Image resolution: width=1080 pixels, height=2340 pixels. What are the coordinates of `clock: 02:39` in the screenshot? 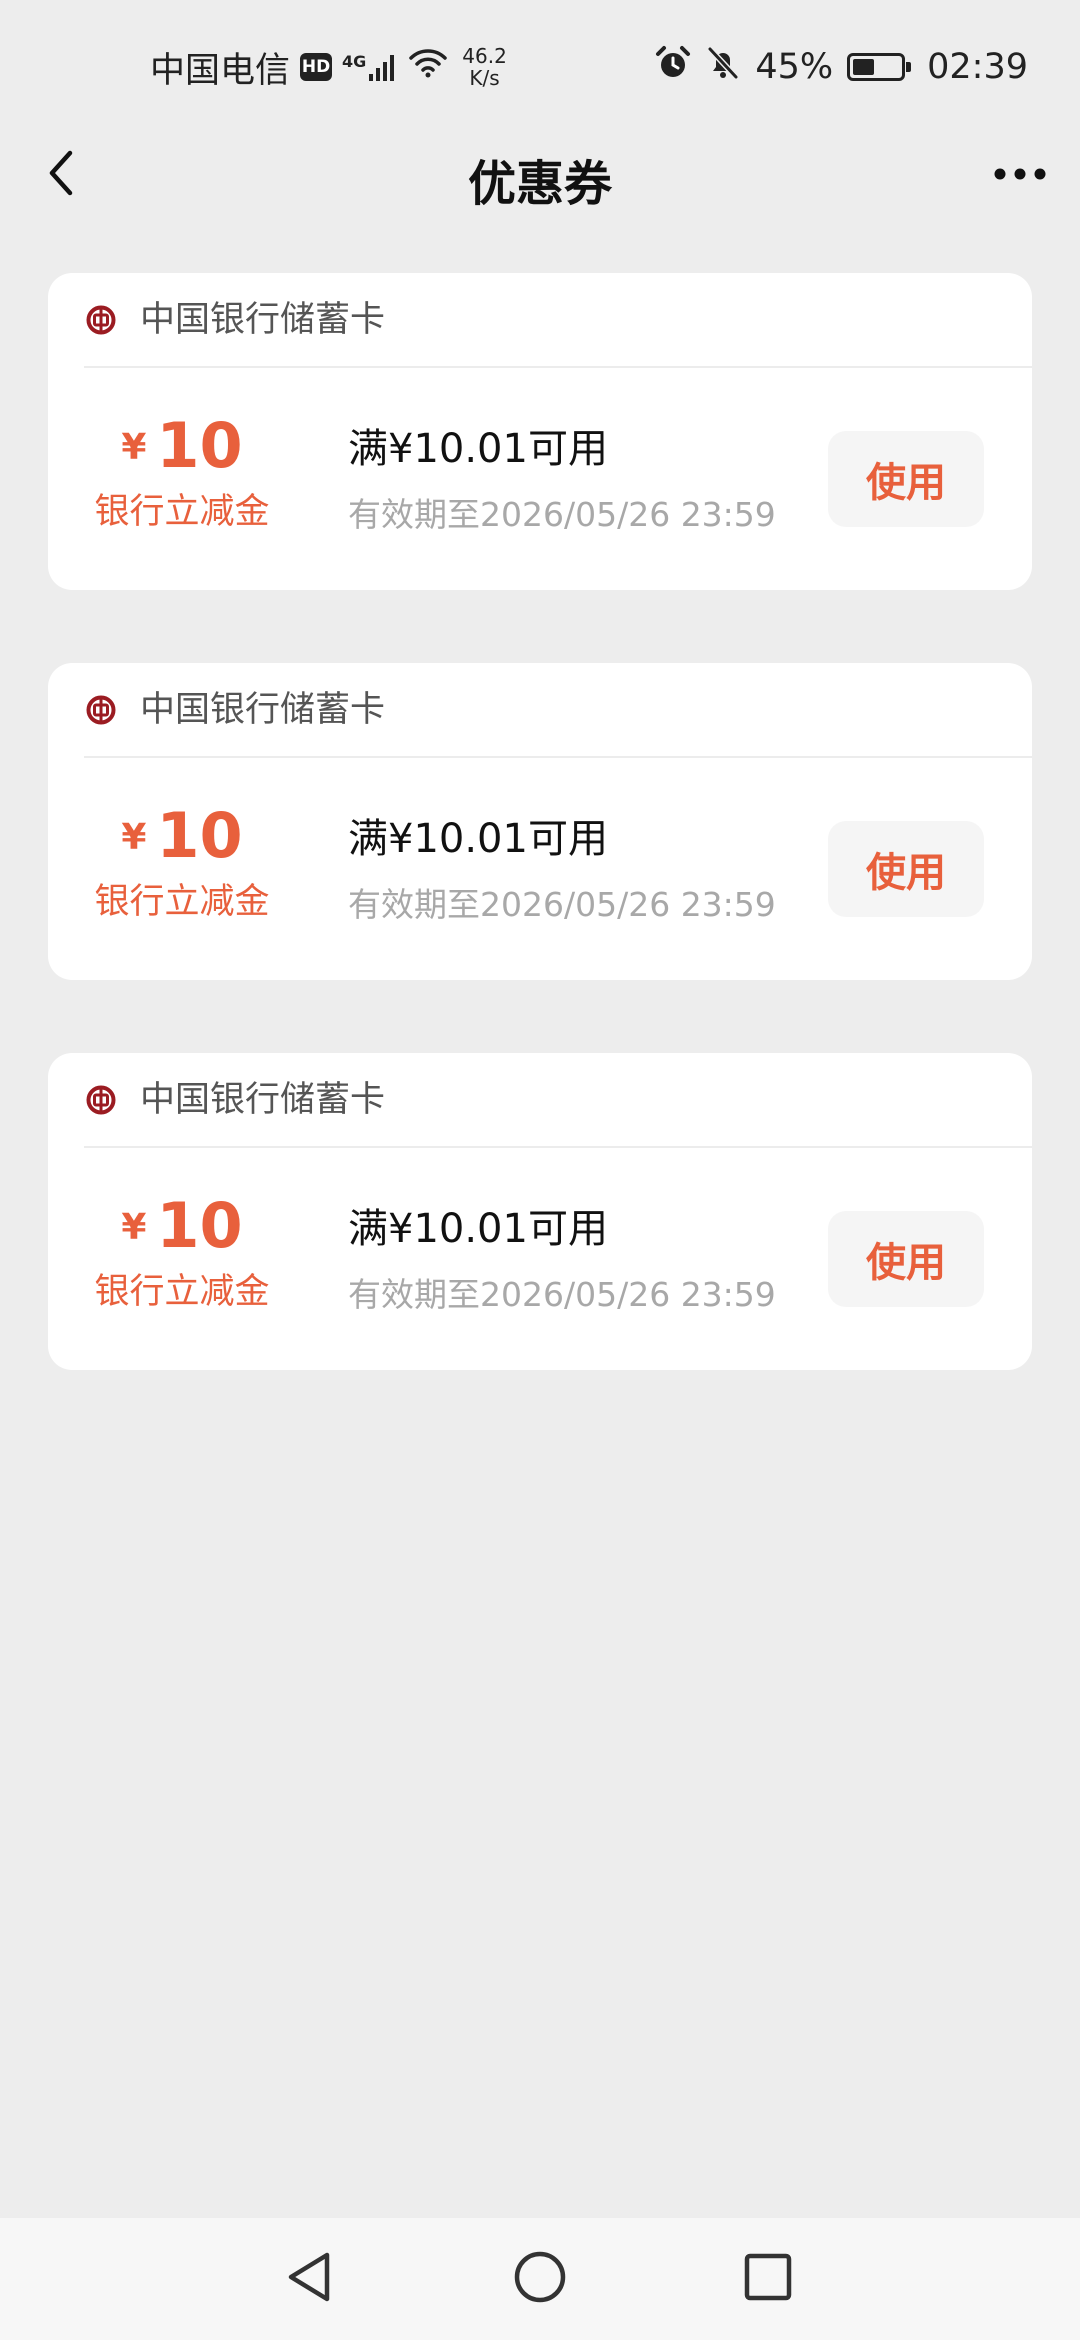 It's located at (977, 67).